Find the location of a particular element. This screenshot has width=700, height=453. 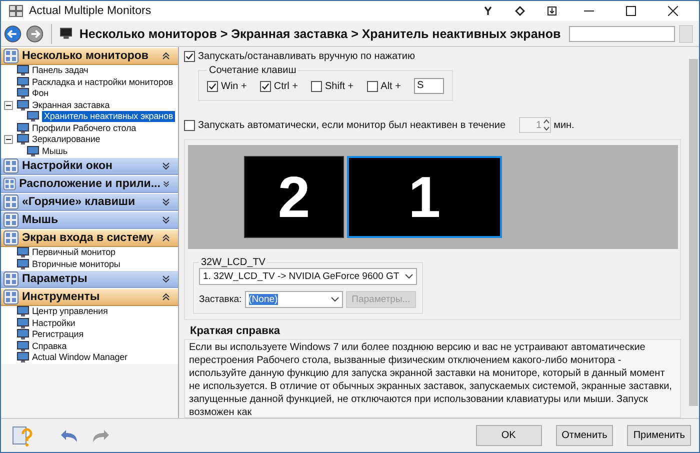

tree-item: Настройки is located at coordinates (89, 323).